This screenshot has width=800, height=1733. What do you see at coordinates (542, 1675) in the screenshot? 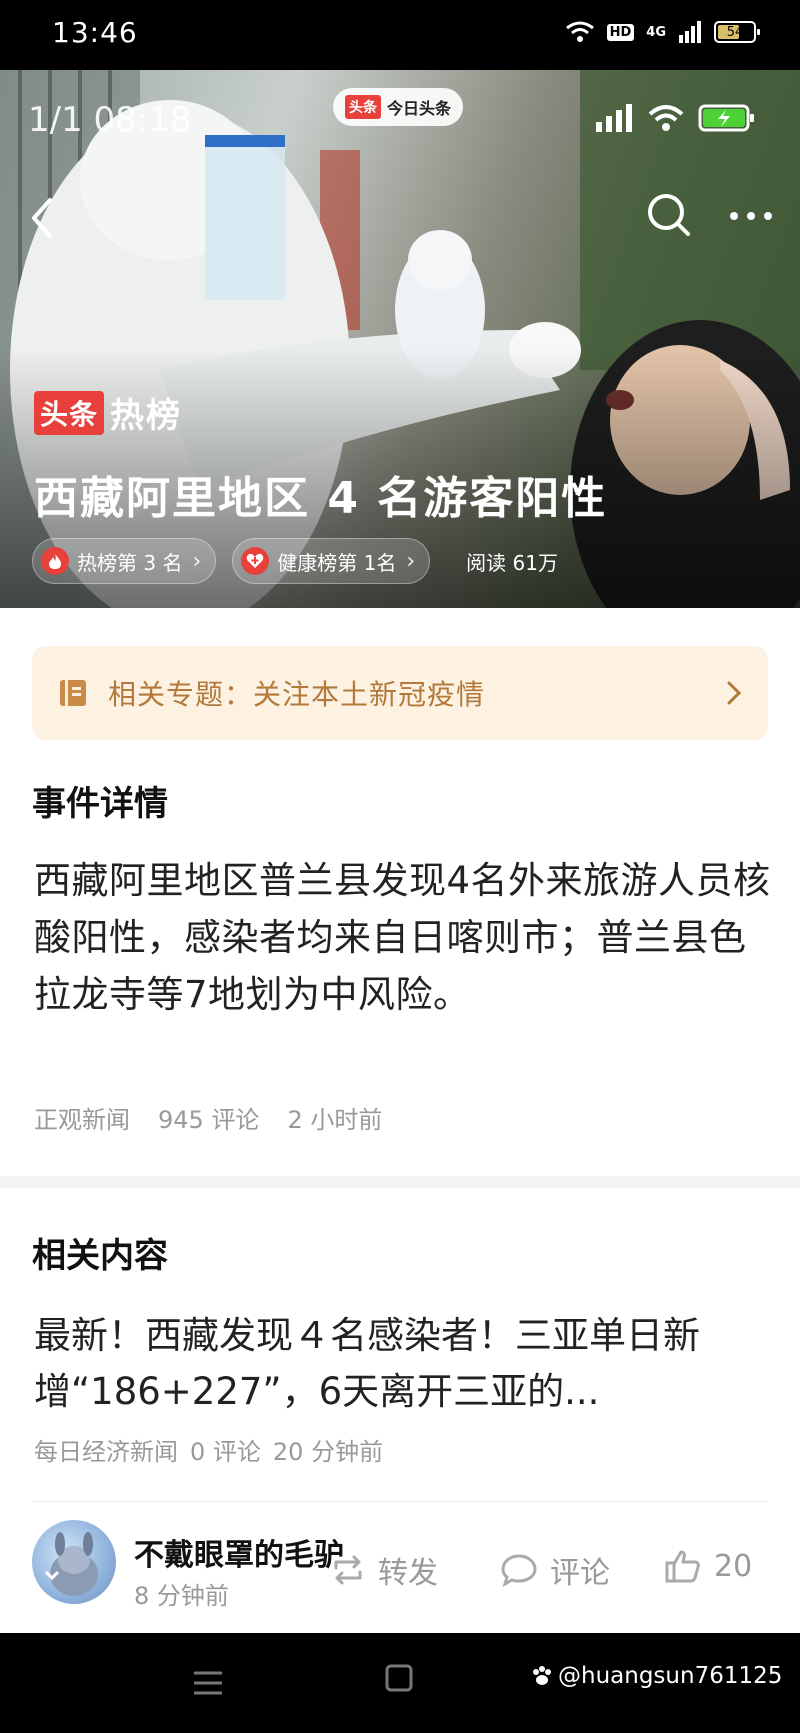
I see `paw-icon` at bounding box center [542, 1675].